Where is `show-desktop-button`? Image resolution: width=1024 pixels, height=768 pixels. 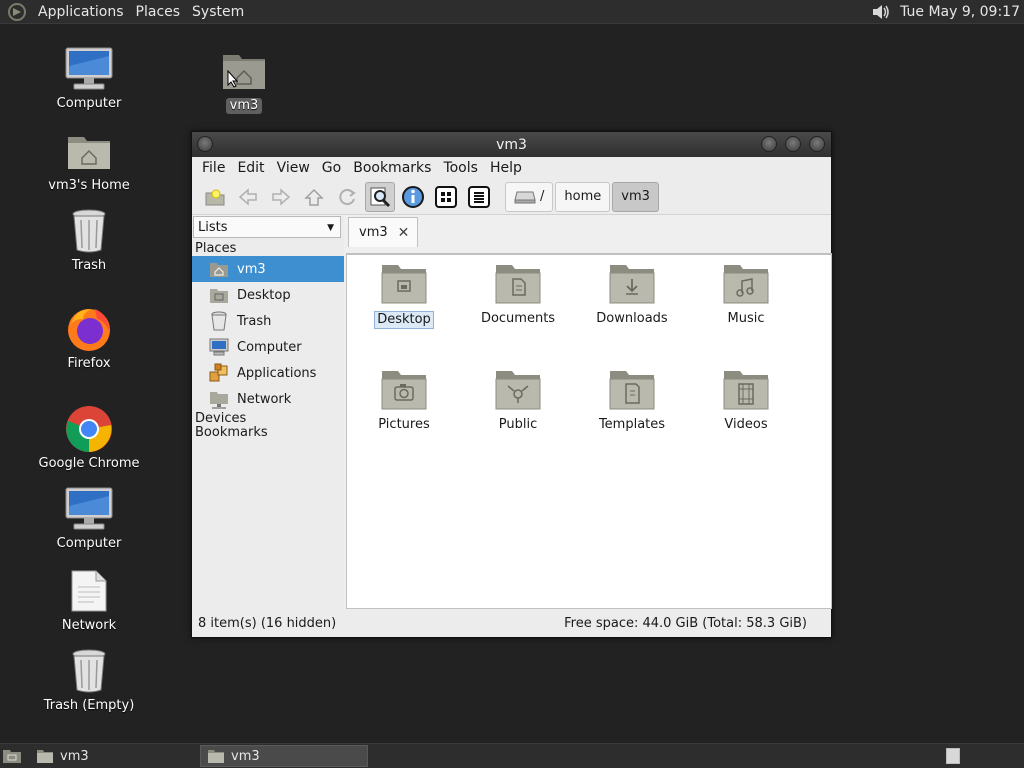
show-desktop-button is located at coordinates (11, 756).